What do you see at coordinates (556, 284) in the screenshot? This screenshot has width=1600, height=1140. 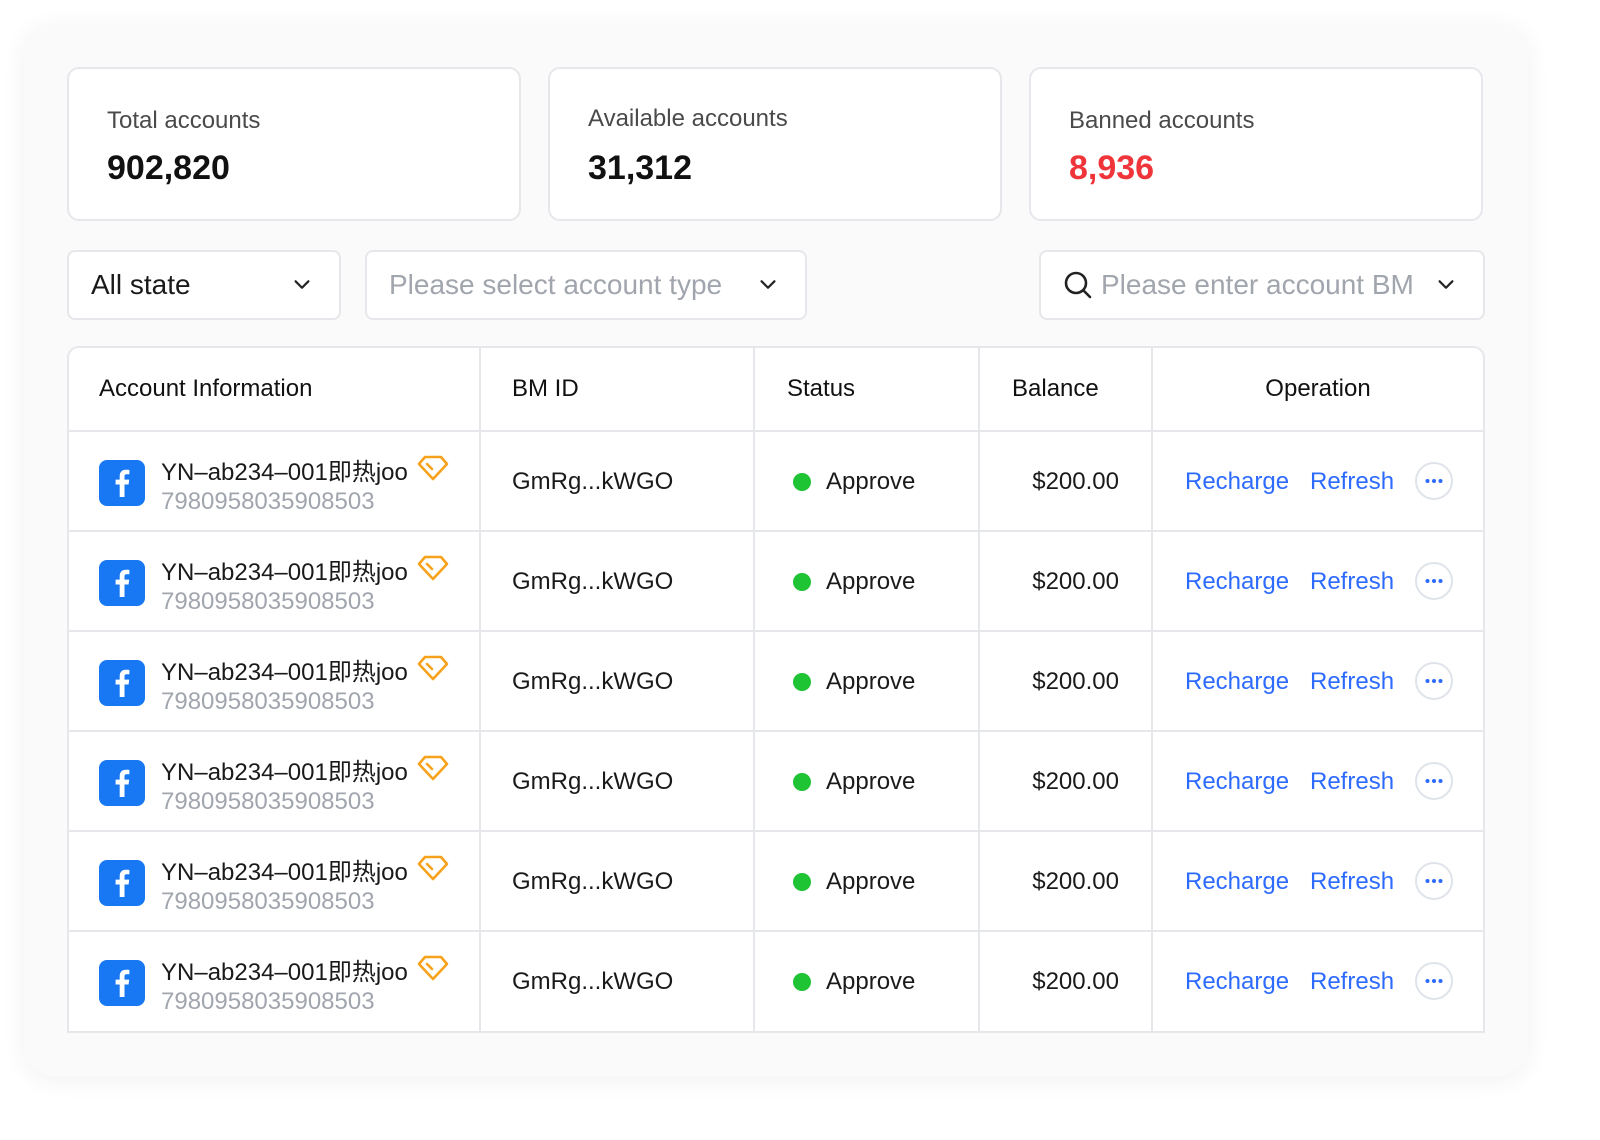 I see `account-type-placeholder: Please select account type` at bounding box center [556, 284].